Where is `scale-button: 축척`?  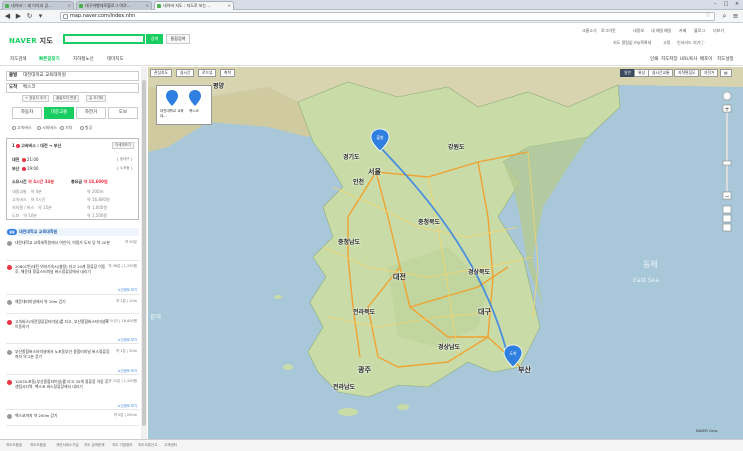 scale-button: 축척 is located at coordinates (227, 73).